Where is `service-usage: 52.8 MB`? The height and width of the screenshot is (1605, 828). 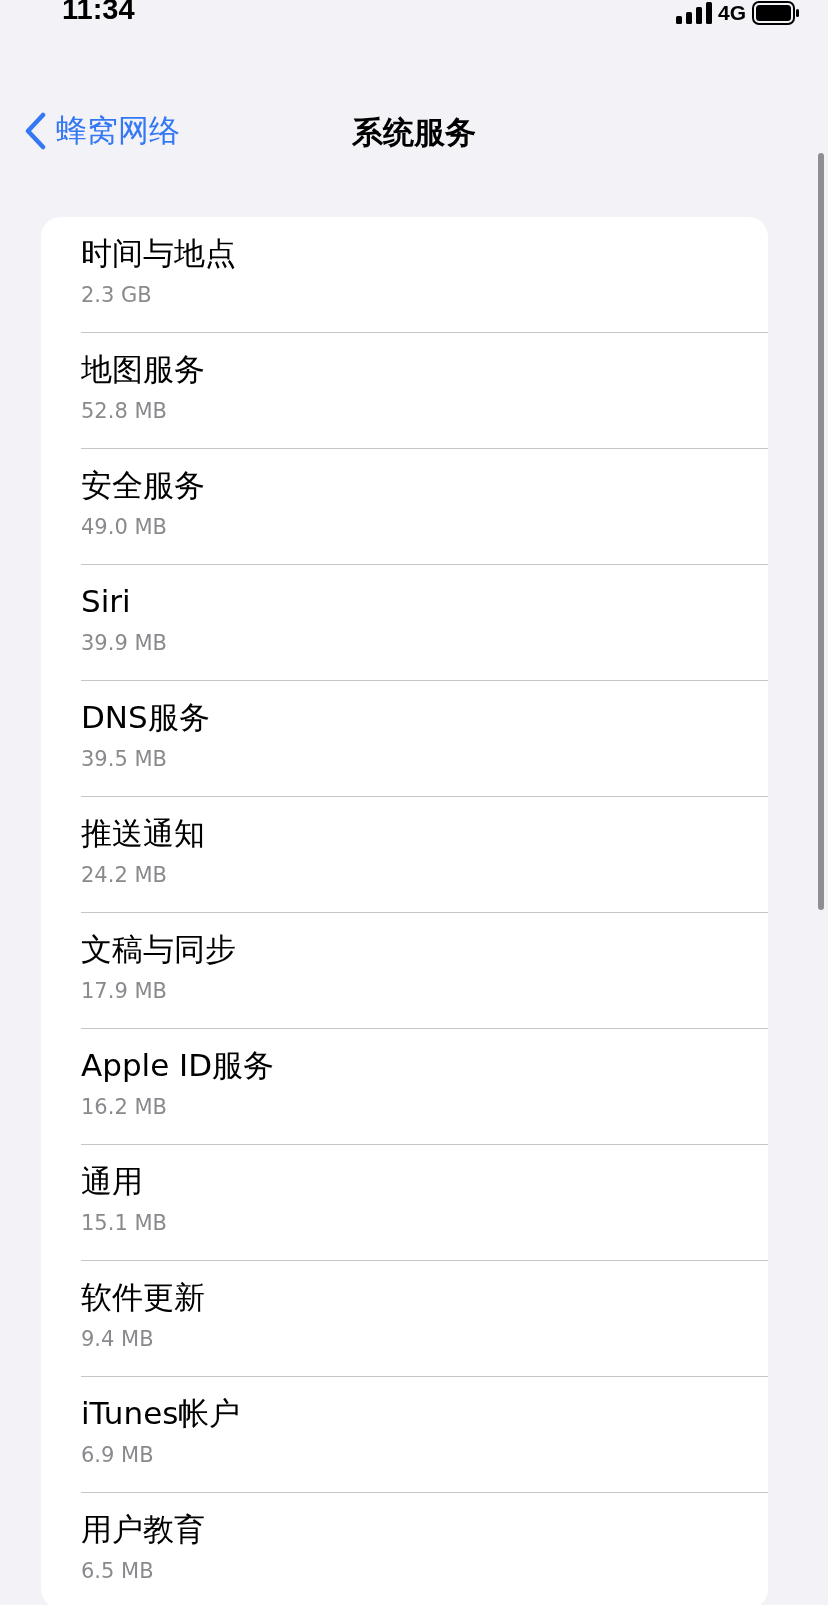 service-usage: 52.8 MB is located at coordinates (124, 411).